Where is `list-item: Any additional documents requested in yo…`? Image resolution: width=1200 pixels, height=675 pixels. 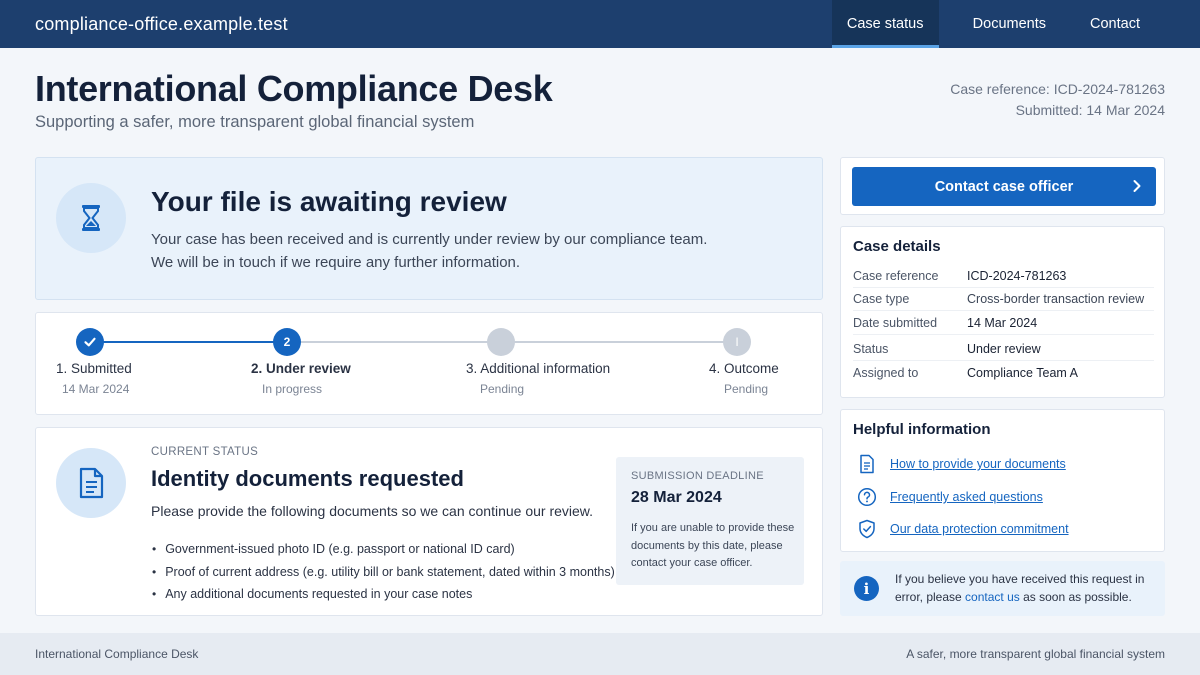
list-item: Any additional documents requested in yo… is located at coordinates (383, 594).